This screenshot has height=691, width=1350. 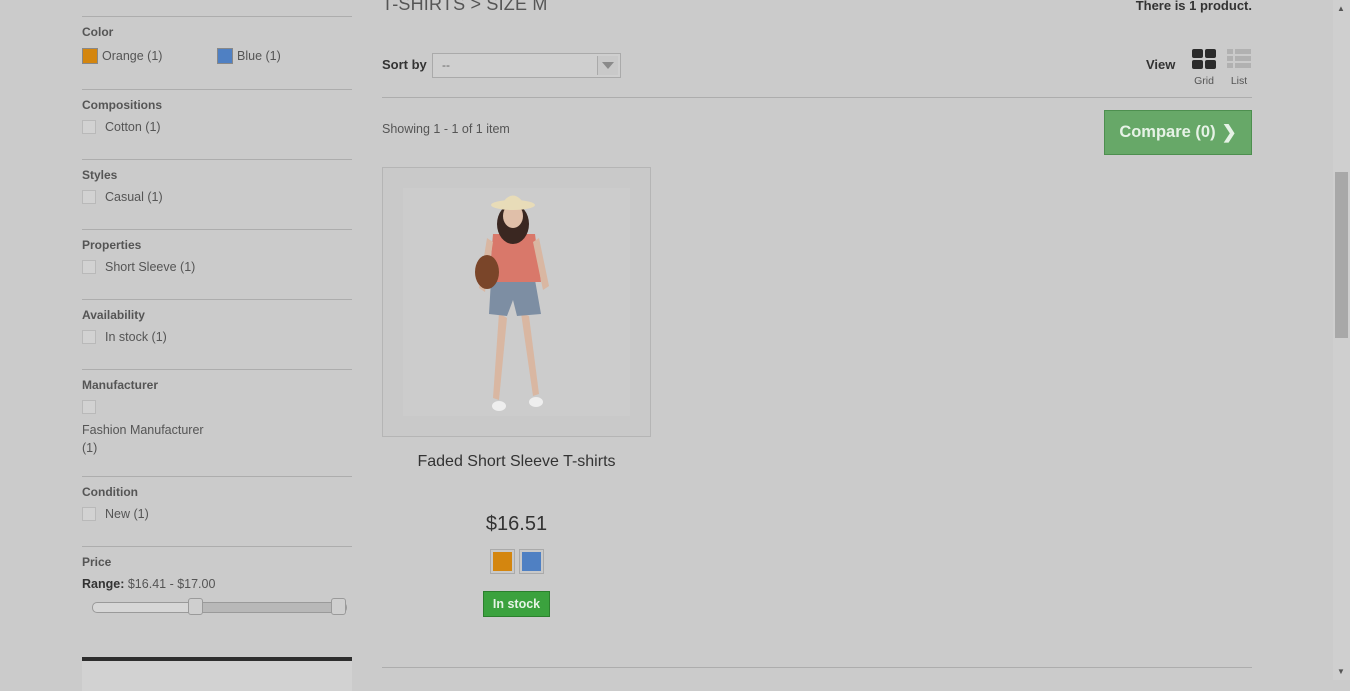 What do you see at coordinates (465, 7) in the screenshot?
I see `category-title: T-SHIRTS > SIZE M` at bounding box center [465, 7].